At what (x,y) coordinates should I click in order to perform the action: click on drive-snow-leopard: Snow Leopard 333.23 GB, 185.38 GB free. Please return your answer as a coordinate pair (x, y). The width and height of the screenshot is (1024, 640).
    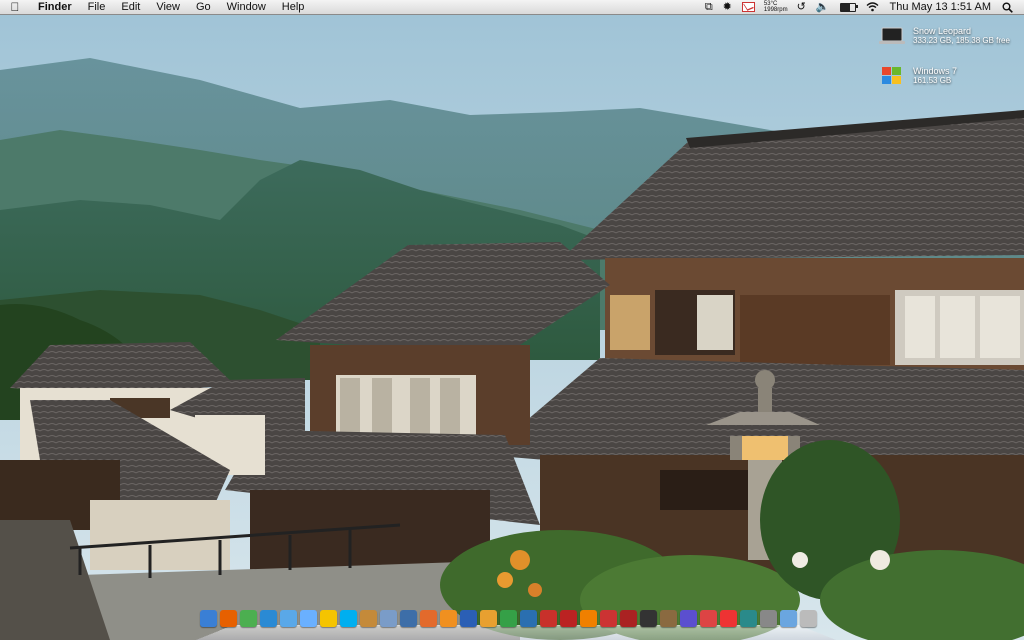
    Looking at the image, I should click on (944, 36).